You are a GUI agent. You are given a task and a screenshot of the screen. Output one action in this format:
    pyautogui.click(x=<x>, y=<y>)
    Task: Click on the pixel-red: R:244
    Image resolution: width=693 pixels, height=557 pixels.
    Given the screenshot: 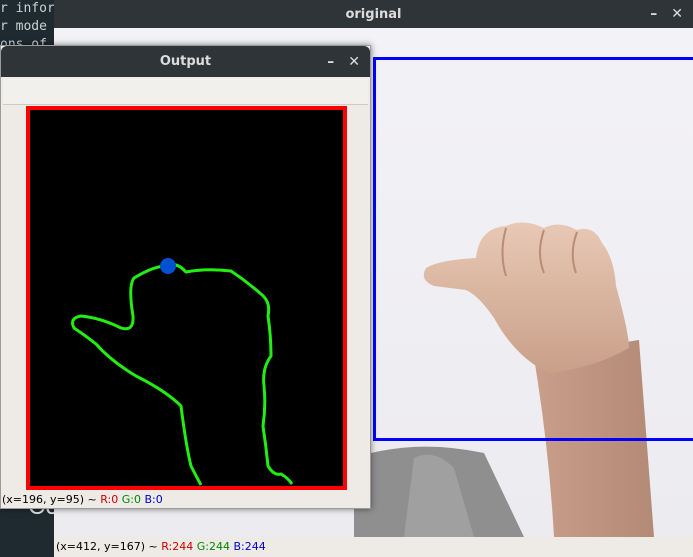 What is the action you would take?
    pyautogui.click(x=177, y=546)
    